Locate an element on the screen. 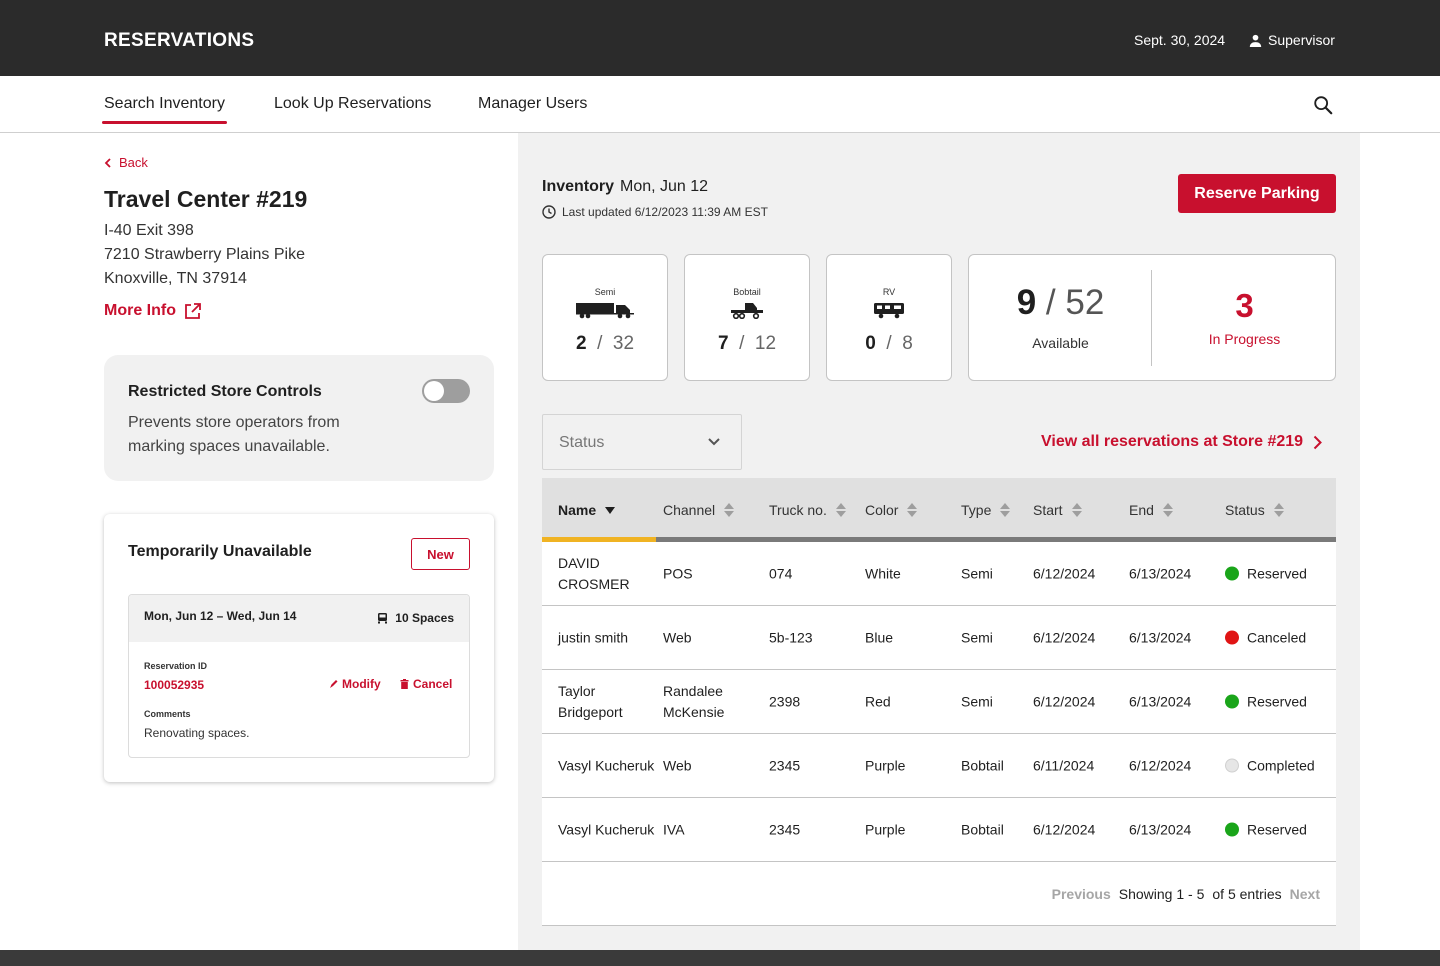  in-progress-label: In Progress is located at coordinates (1244, 339).